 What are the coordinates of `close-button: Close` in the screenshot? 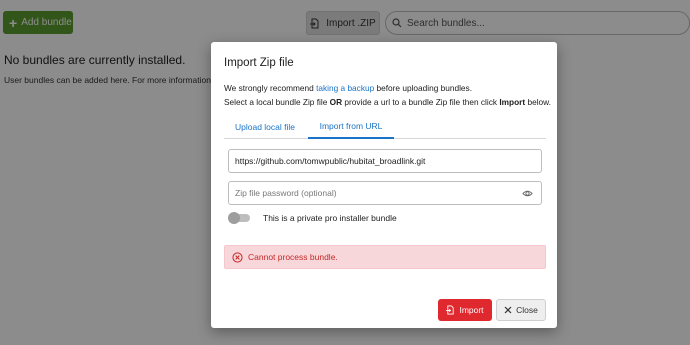 It's located at (521, 310).